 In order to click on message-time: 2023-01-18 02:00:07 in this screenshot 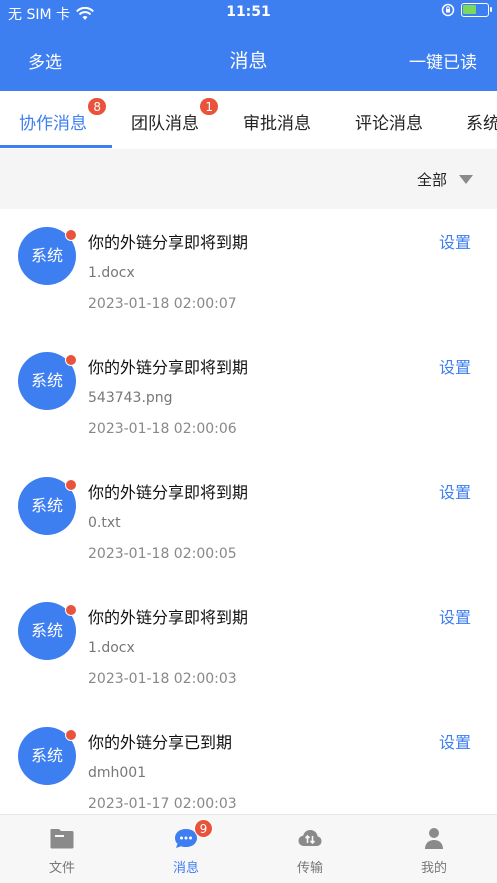, I will do `click(162, 304)`.